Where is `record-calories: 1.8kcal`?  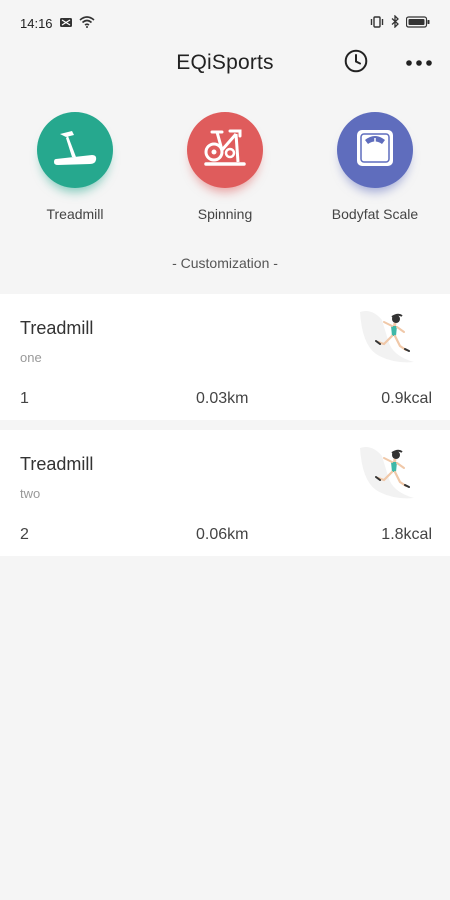
record-calories: 1.8kcal is located at coordinates (406, 534).